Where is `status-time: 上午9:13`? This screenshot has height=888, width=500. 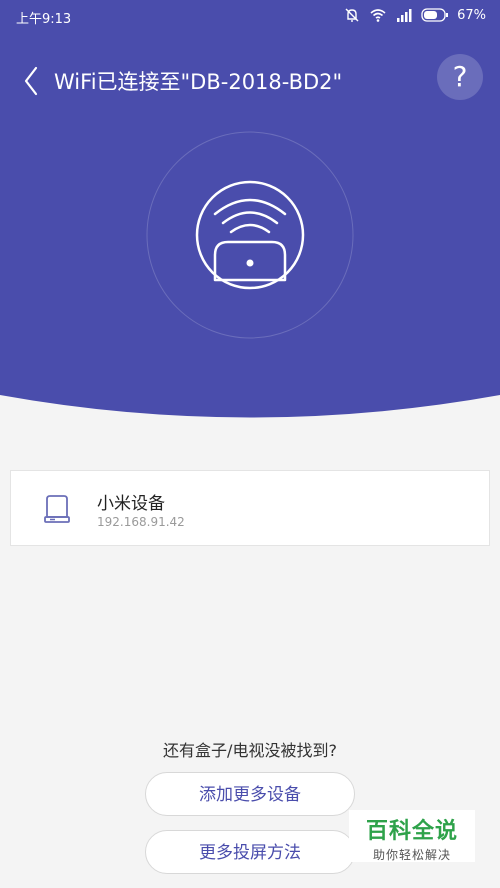 status-time: 上午9:13 is located at coordinates (44, 19).